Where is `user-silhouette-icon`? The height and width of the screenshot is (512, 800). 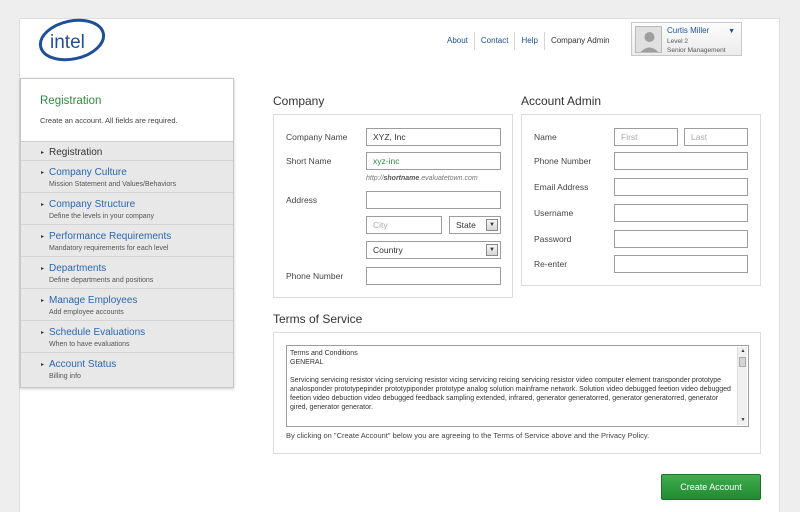 user-silhouette-icon is located at coordinates (648, 39).